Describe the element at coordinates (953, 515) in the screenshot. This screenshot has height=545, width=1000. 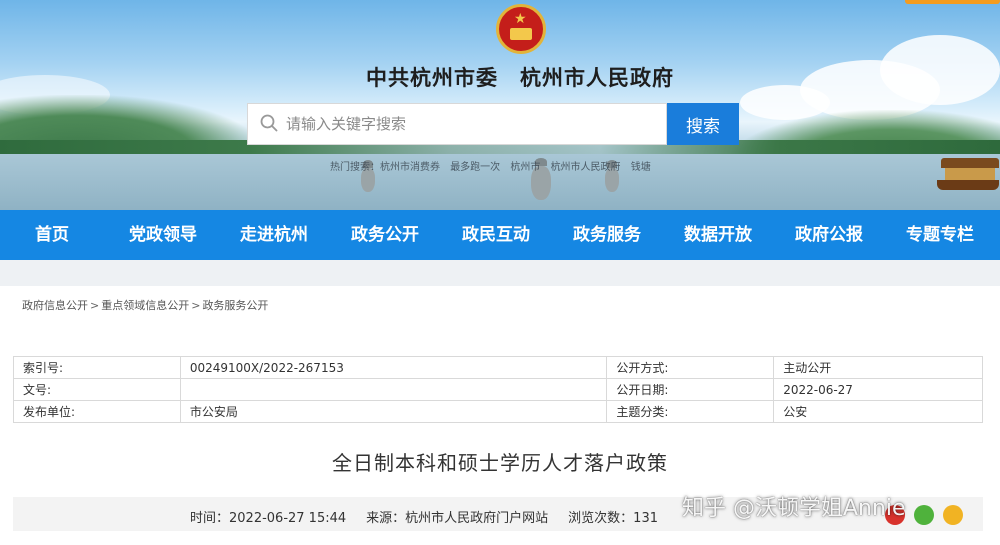
I see `qzone-share-icon` at that location.